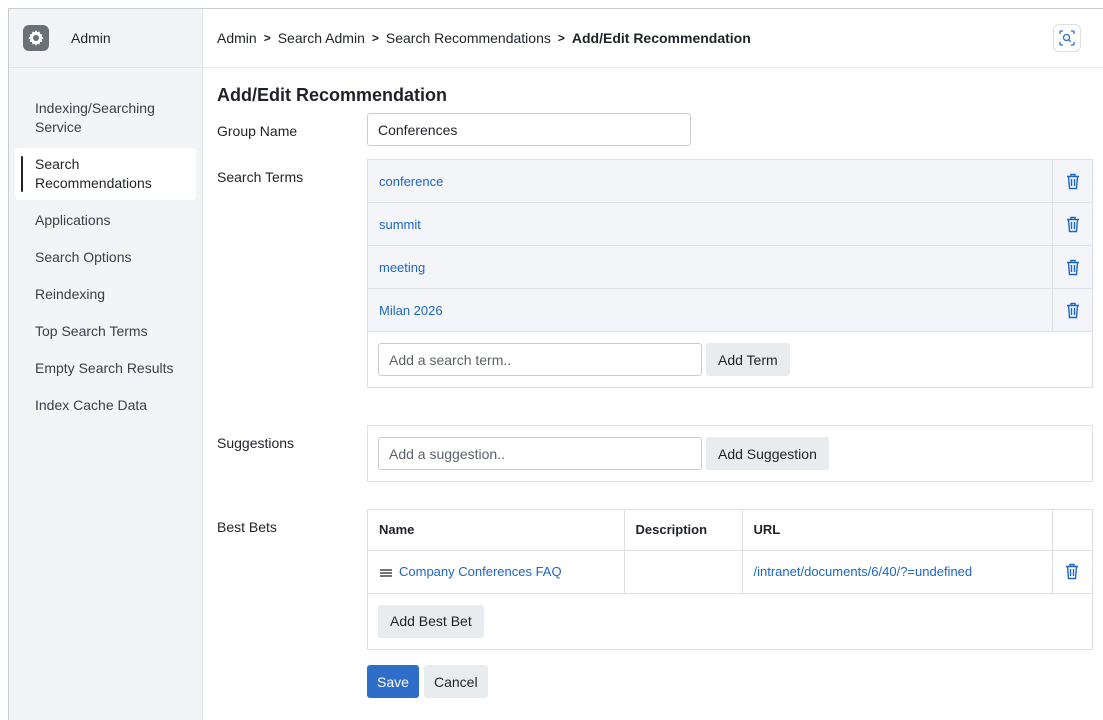  What do you see at coordinates (257, 131) in the screenshot?
I see `group-name-label: Group Name` at bounding box center [257, 131].